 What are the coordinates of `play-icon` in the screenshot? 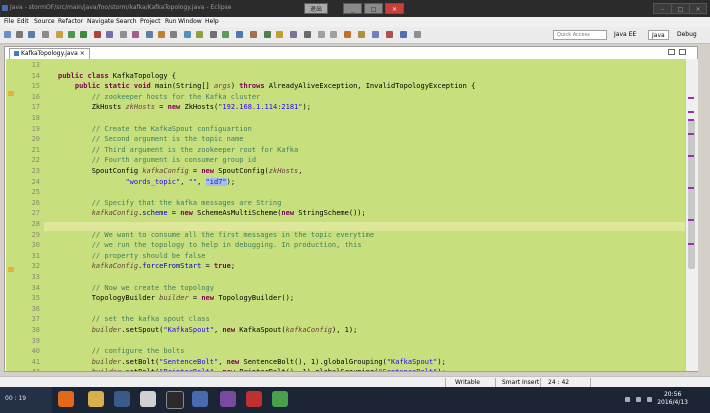 It's located at (225, 34).